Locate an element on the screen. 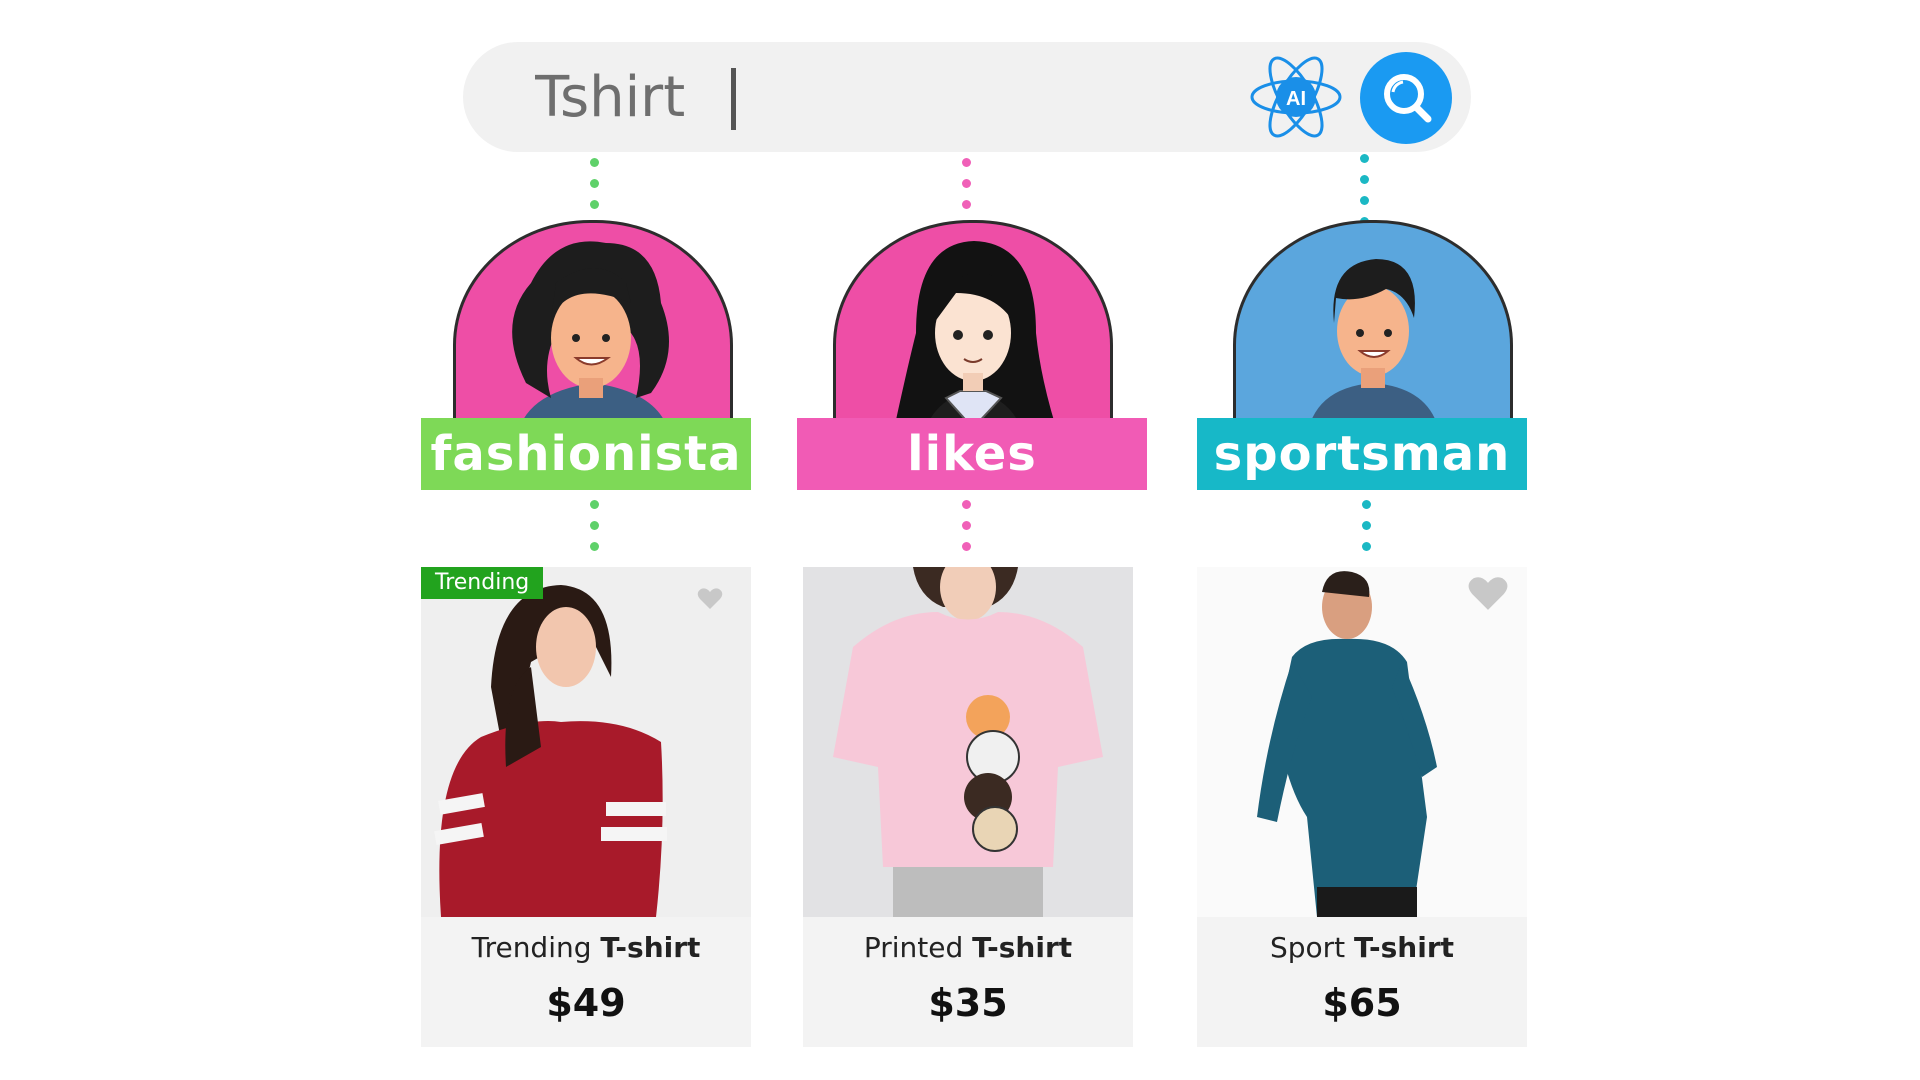 The image size is (1920, 1080). text-caret is located at coordinates (733, 99).